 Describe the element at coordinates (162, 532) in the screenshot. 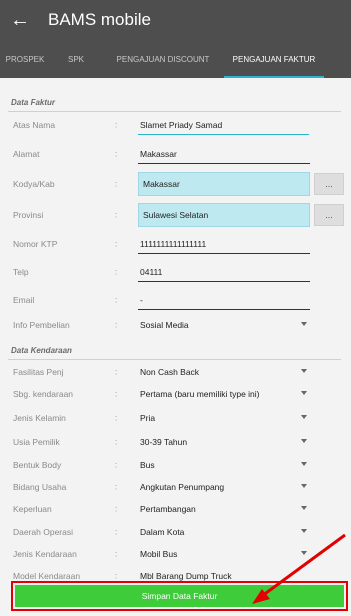

I see `daerah-operasi-value: Dalam Kota` at that location.